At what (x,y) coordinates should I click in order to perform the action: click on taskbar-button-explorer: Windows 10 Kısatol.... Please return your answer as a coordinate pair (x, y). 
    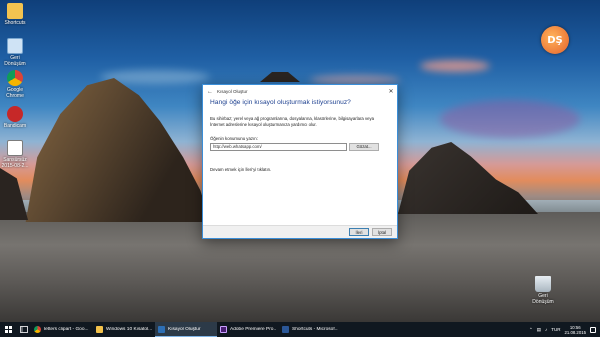
    Looking at the image, I should click on (124, 329).